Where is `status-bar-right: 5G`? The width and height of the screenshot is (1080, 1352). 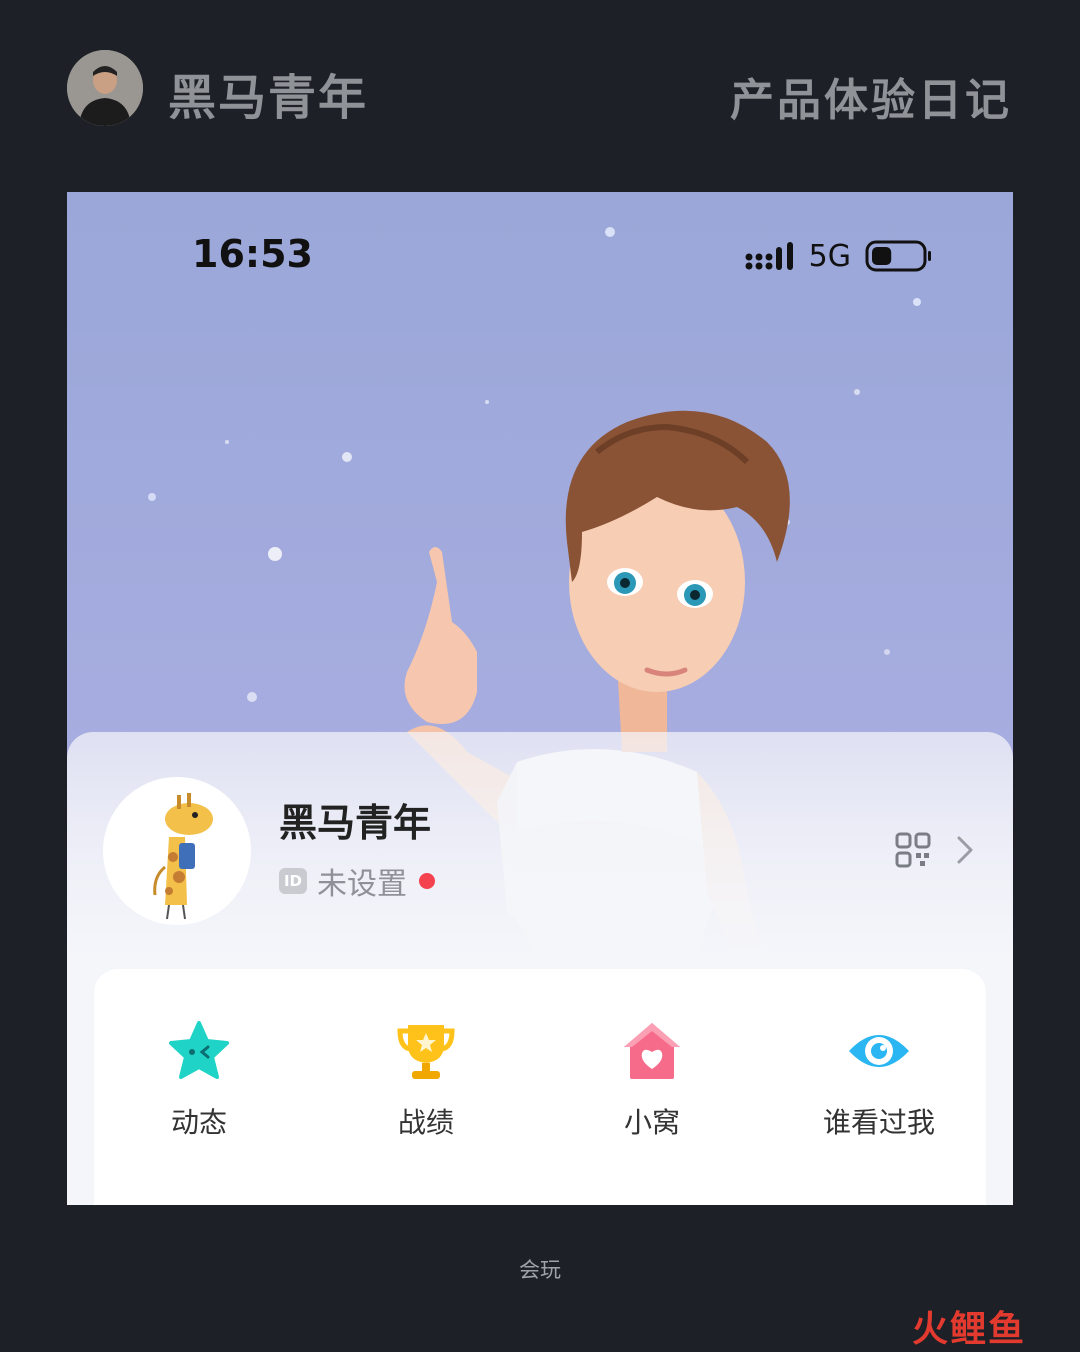 status-bar-right: 5G is located at coordinates (839, 256).